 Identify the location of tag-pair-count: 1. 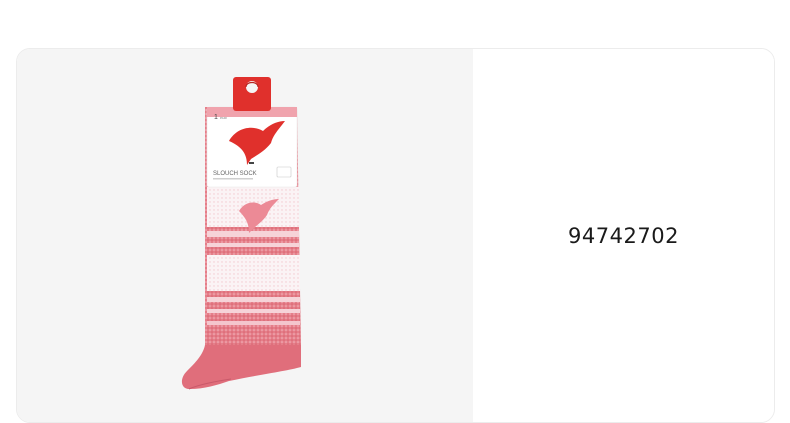
(216, 117).